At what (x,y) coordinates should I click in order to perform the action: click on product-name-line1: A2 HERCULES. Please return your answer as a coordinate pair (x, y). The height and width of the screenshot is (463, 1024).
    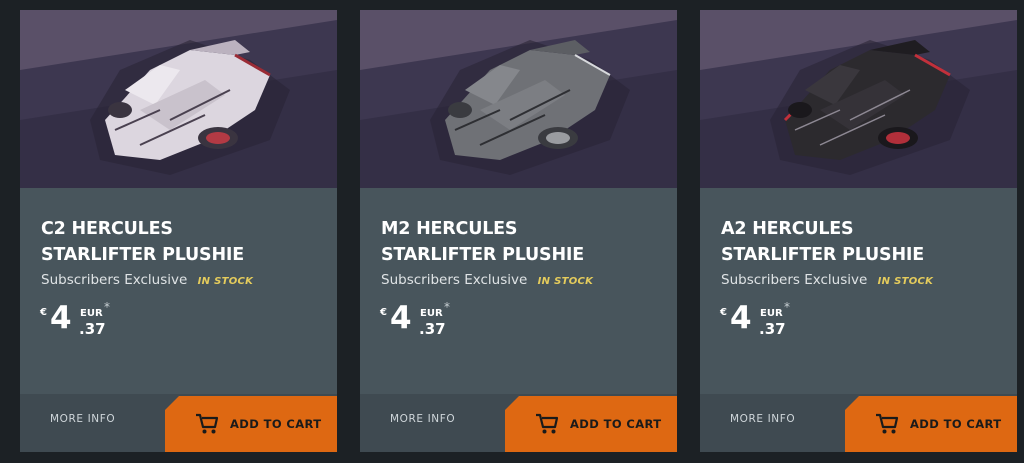
    Looking at the image, I should click on (787, 229).